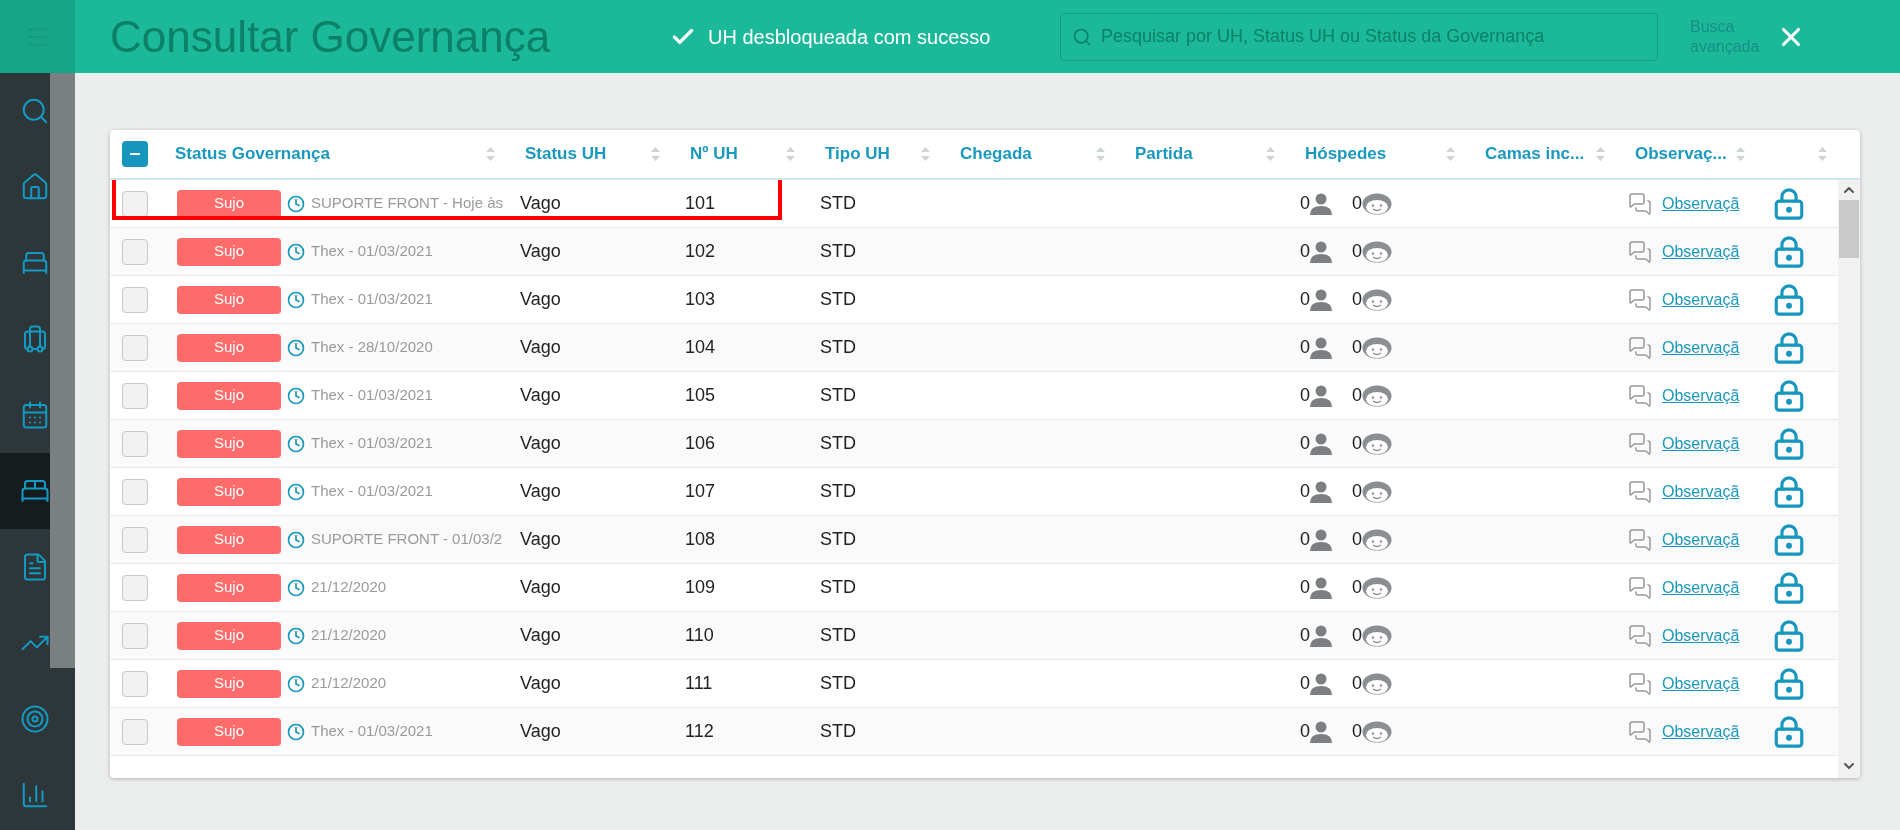  I want to click on column-header: Partida, so click(1164, 154).